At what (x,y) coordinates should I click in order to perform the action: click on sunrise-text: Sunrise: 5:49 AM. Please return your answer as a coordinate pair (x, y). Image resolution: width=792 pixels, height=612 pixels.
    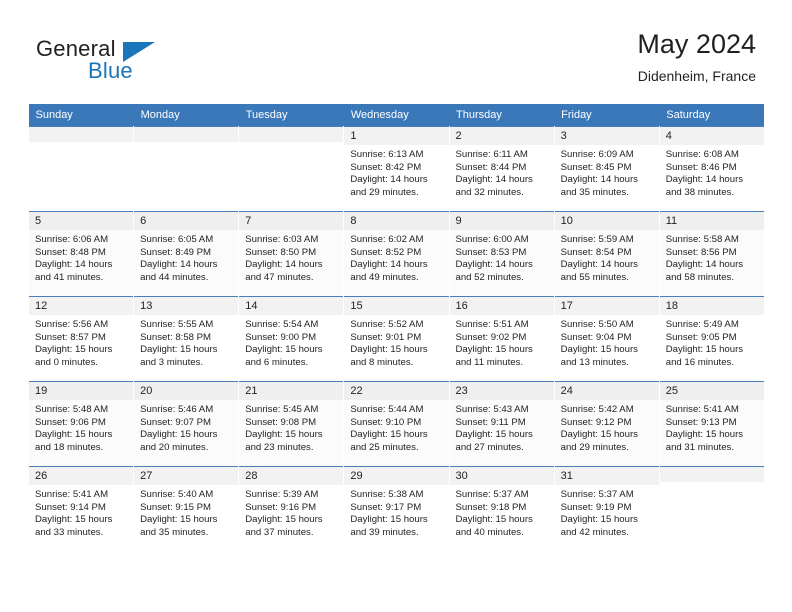
    Looking at the image, I should click on (702, 324).